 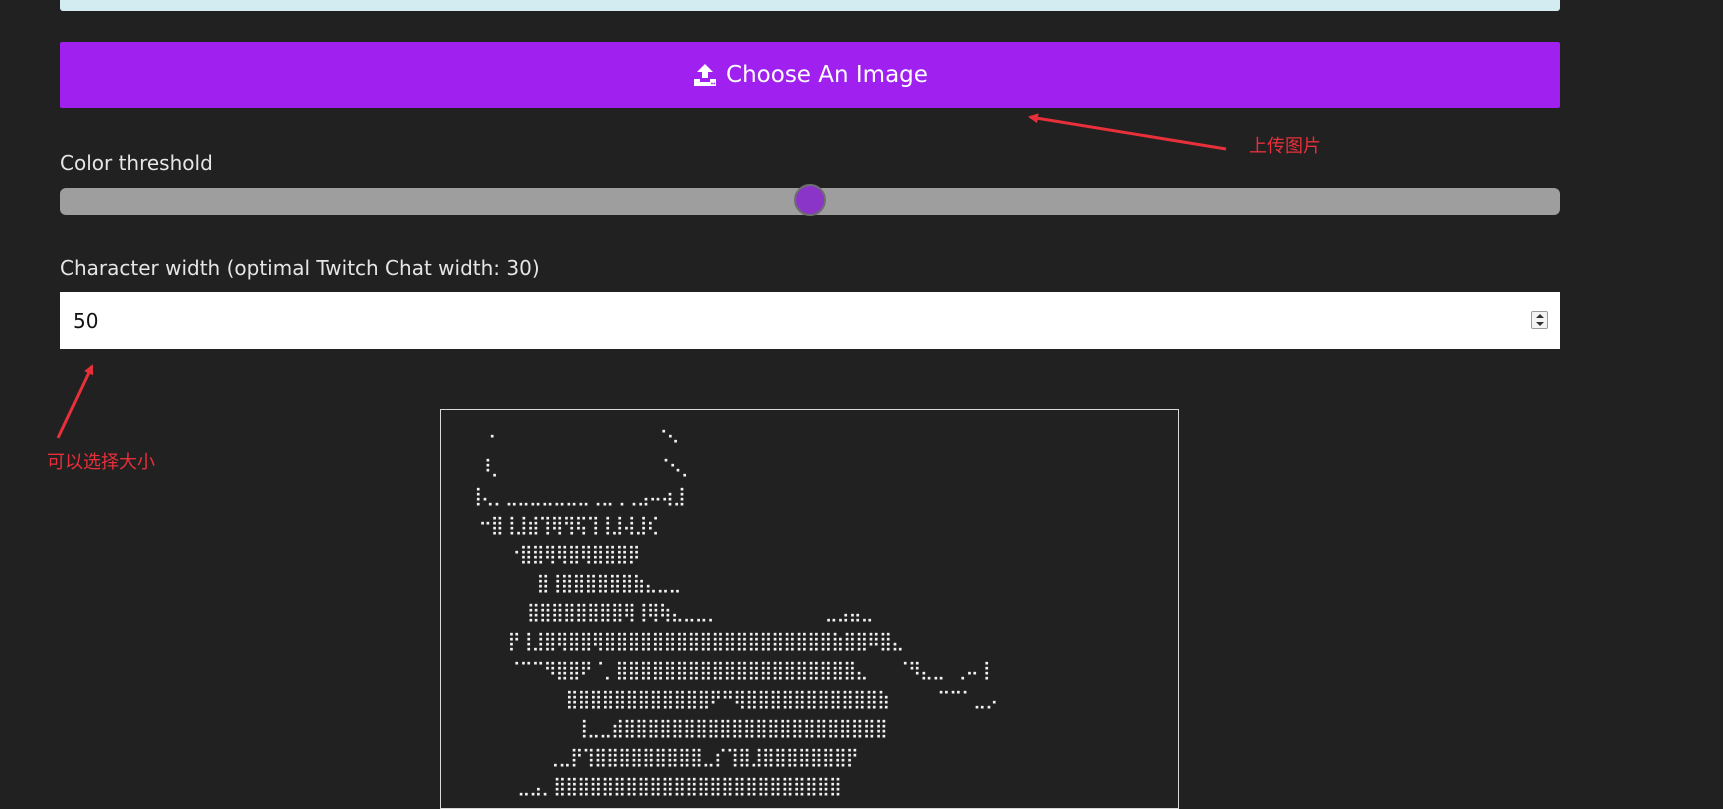 I want to click on choose-image-button: Choose An Image, so click(x=810, y=75).